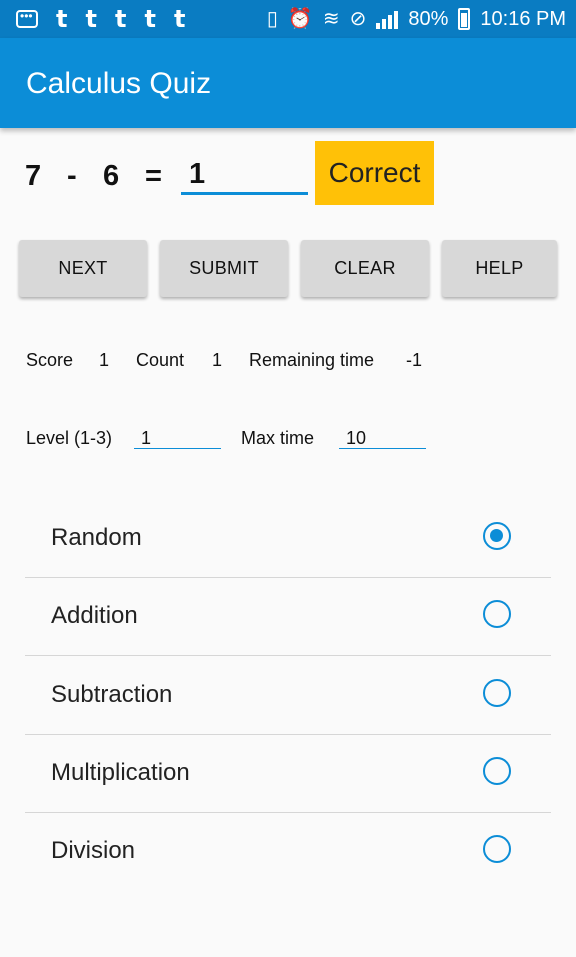 This screenshot has width=576, height=957. What do you see at coordinates (153, 176) in the screenshot?
I see `equals-sign: =` at bounding box center [153, 176].